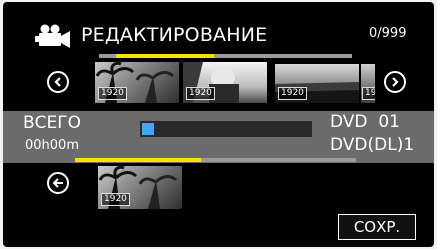 This screenshot has height=249, width=437. I want to click on back-arrow-circle-icon, so click(57, 183).